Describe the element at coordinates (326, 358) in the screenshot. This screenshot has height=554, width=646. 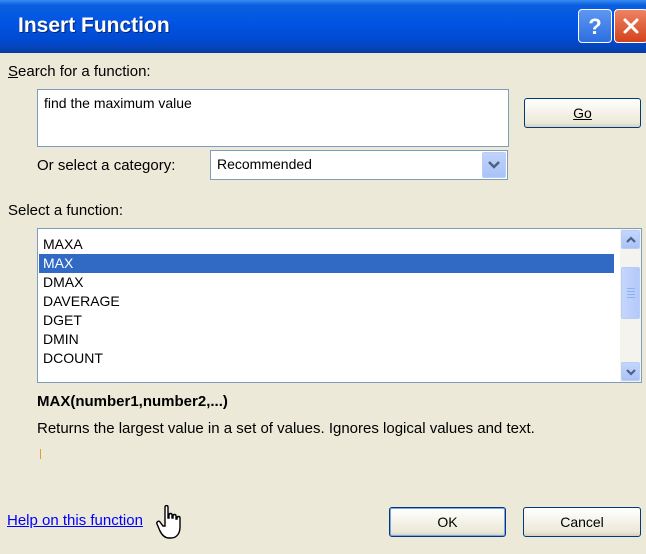
I see `function-list-item: DCOUNT` at that location.